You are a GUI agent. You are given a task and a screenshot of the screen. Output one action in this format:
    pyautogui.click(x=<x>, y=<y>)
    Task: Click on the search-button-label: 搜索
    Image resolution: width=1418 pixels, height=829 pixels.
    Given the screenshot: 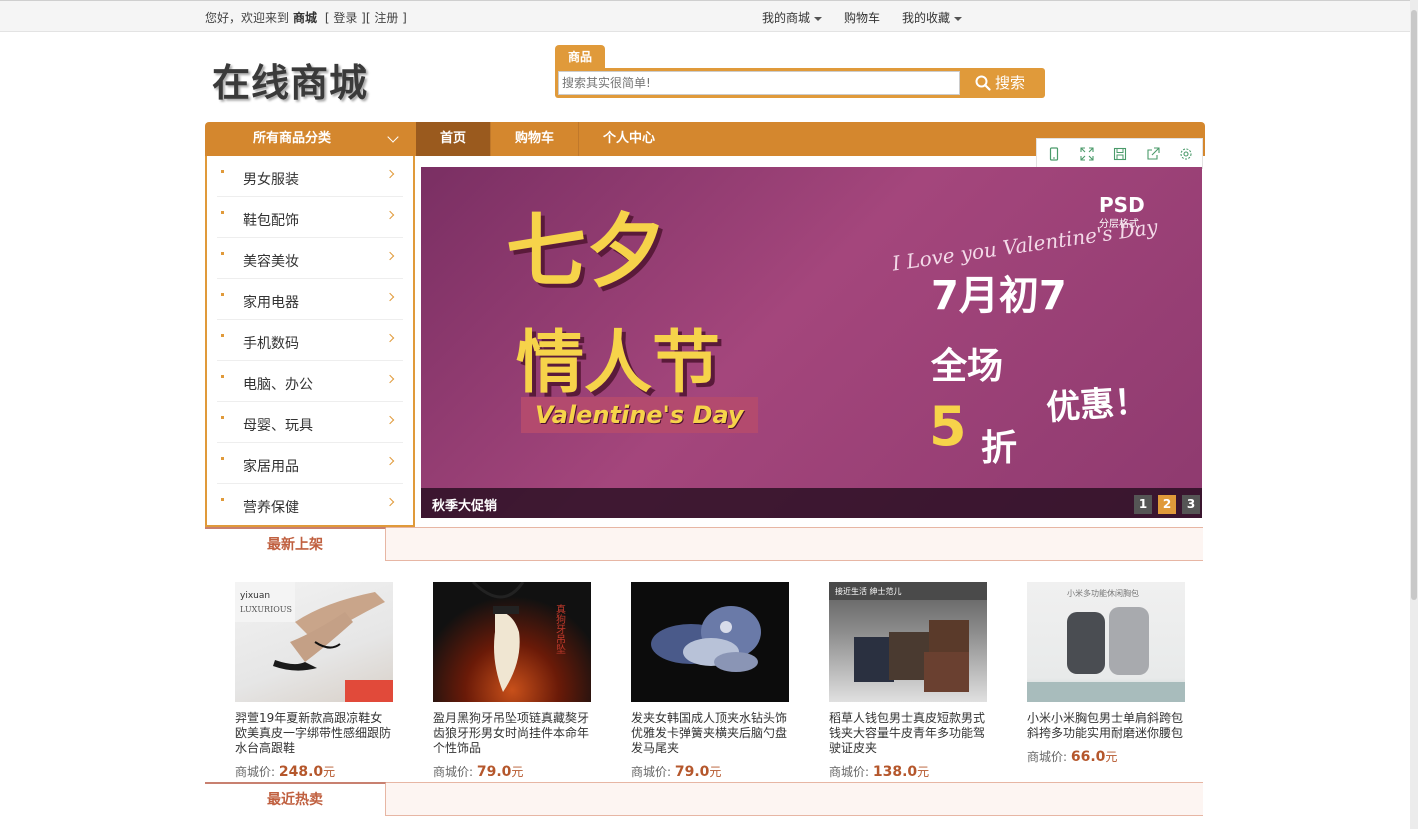 What is the action you would take?
    pyautogui.click(x=1010, y=83)
    